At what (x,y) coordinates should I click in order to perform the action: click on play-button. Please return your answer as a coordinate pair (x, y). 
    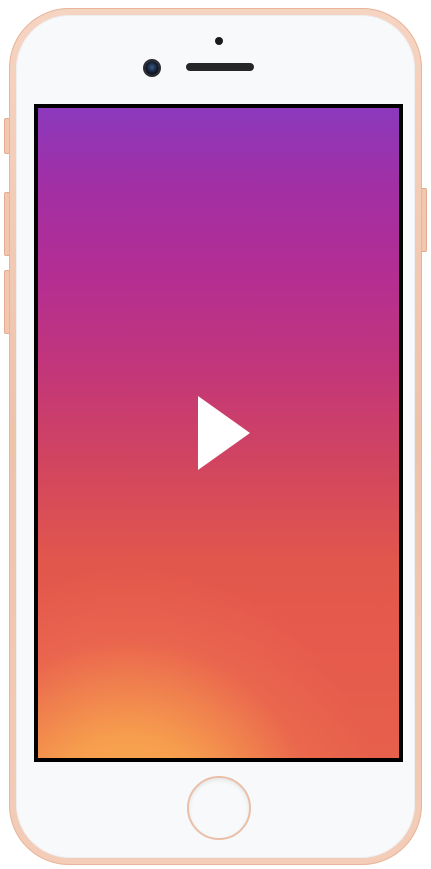
    Looking at the image, I should click on (219, 433).